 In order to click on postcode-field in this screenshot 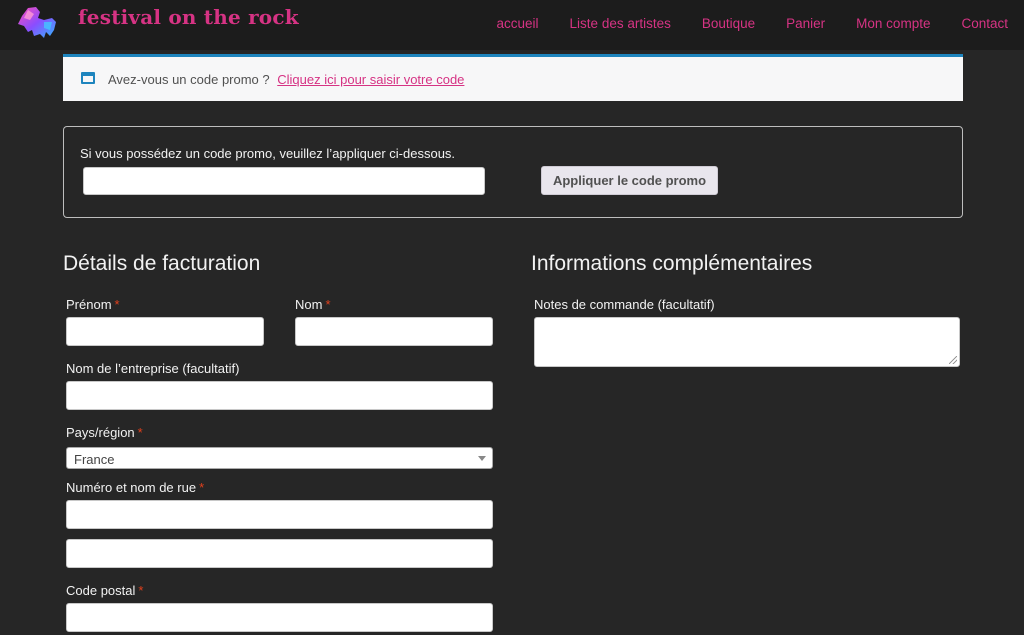, I will do `click(279, 617)`.